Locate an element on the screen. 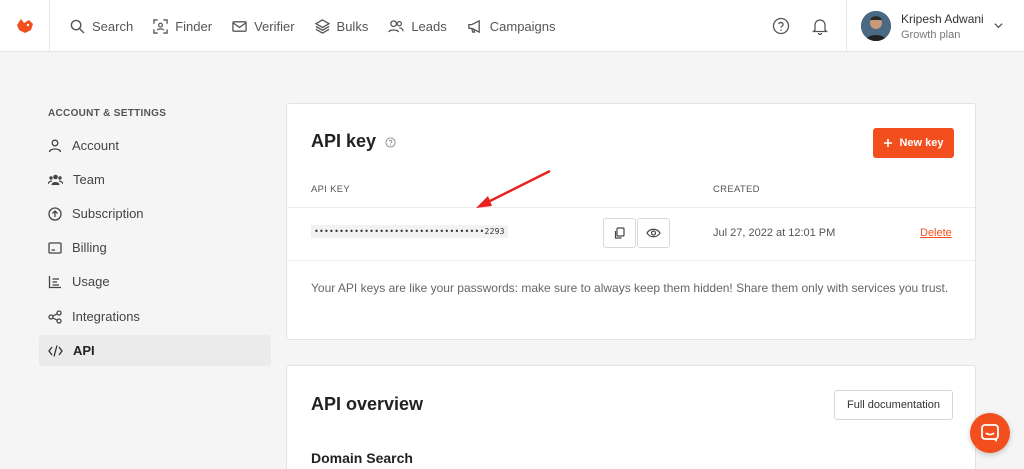 The image size is (1024, 469). chat-widget-button is located at coordinates (990, 433).